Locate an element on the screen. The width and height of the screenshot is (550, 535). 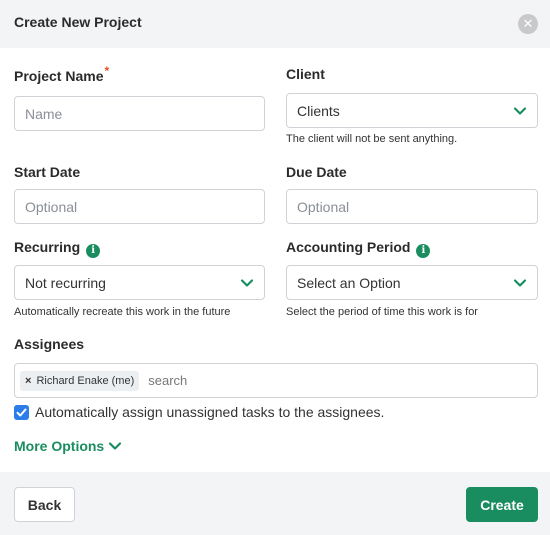
assignees-field: × Richard Enake (me) is located at coordinates (276, 380).